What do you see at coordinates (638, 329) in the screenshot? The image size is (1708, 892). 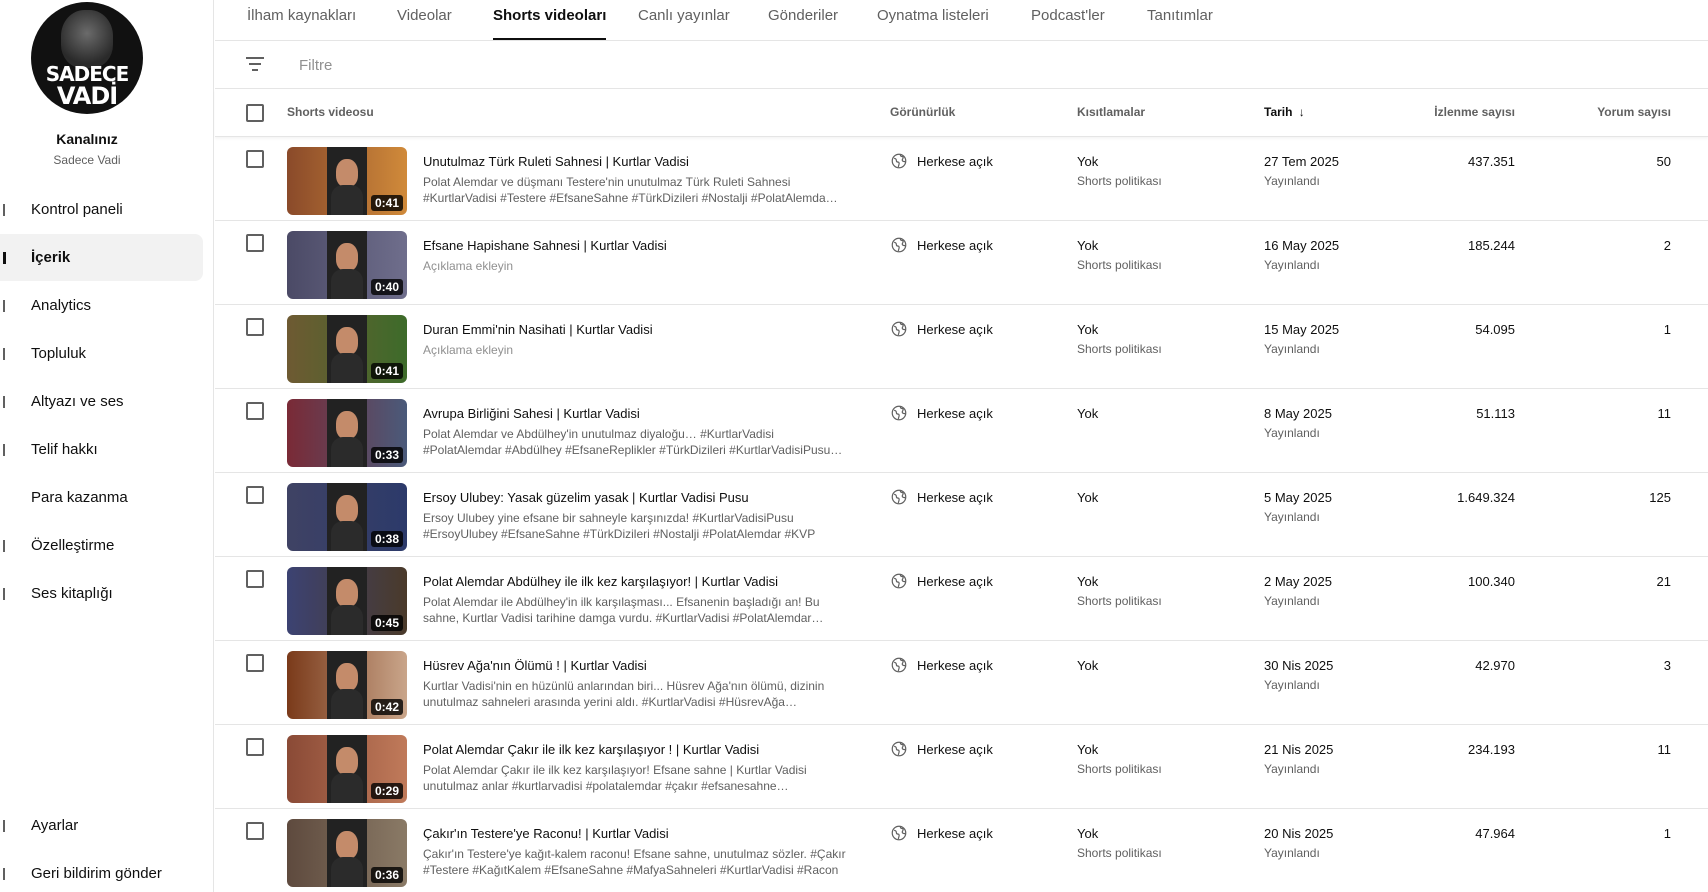 I see `video-title: Duran Emmi'nin Nasihati | Kurtlar Vadisi` at bounding box center [638, 329].